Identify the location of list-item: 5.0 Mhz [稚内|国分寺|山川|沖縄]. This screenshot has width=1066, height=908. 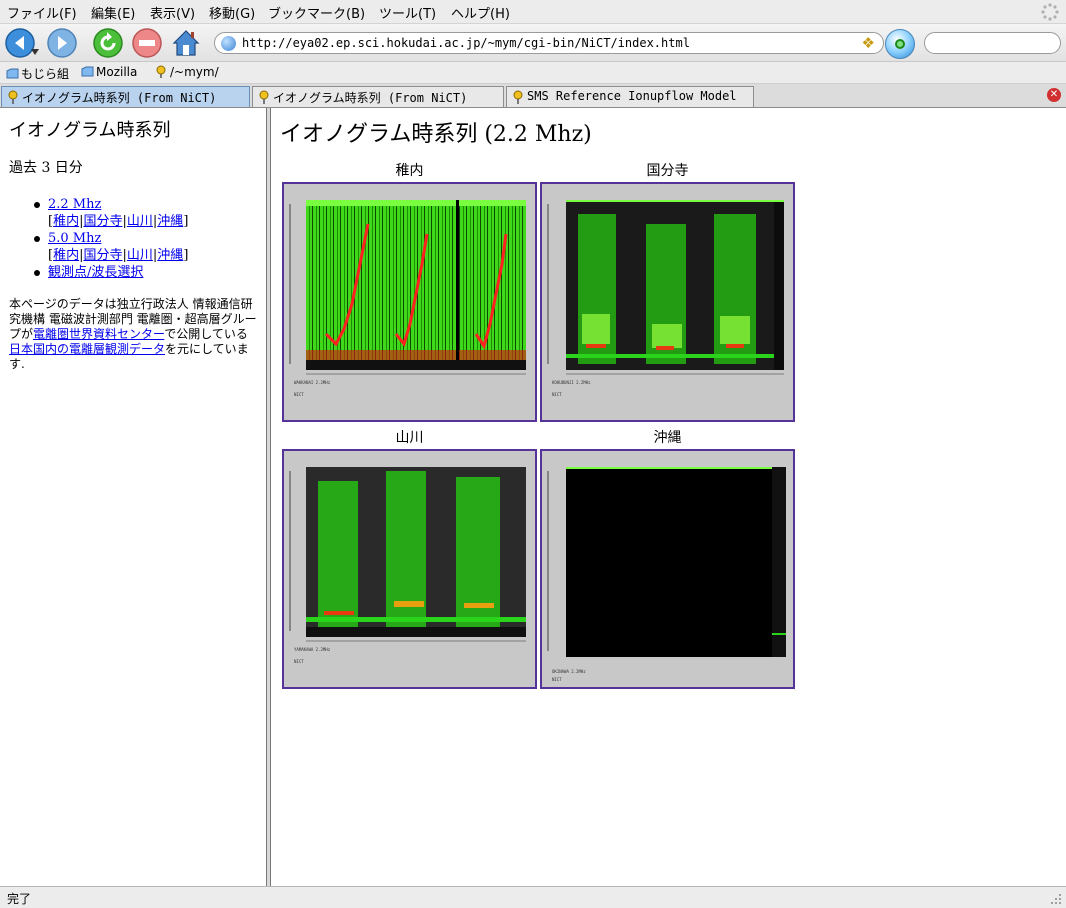
(111, 247).